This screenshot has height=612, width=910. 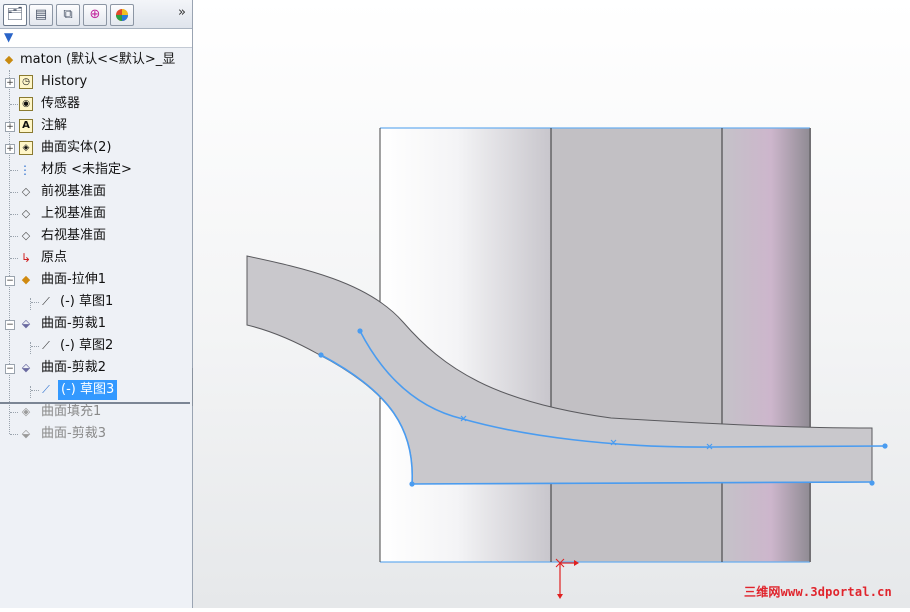 I want to click on tree-root-label: maton (默认<<默认>_显, so click(x=98, y=59).